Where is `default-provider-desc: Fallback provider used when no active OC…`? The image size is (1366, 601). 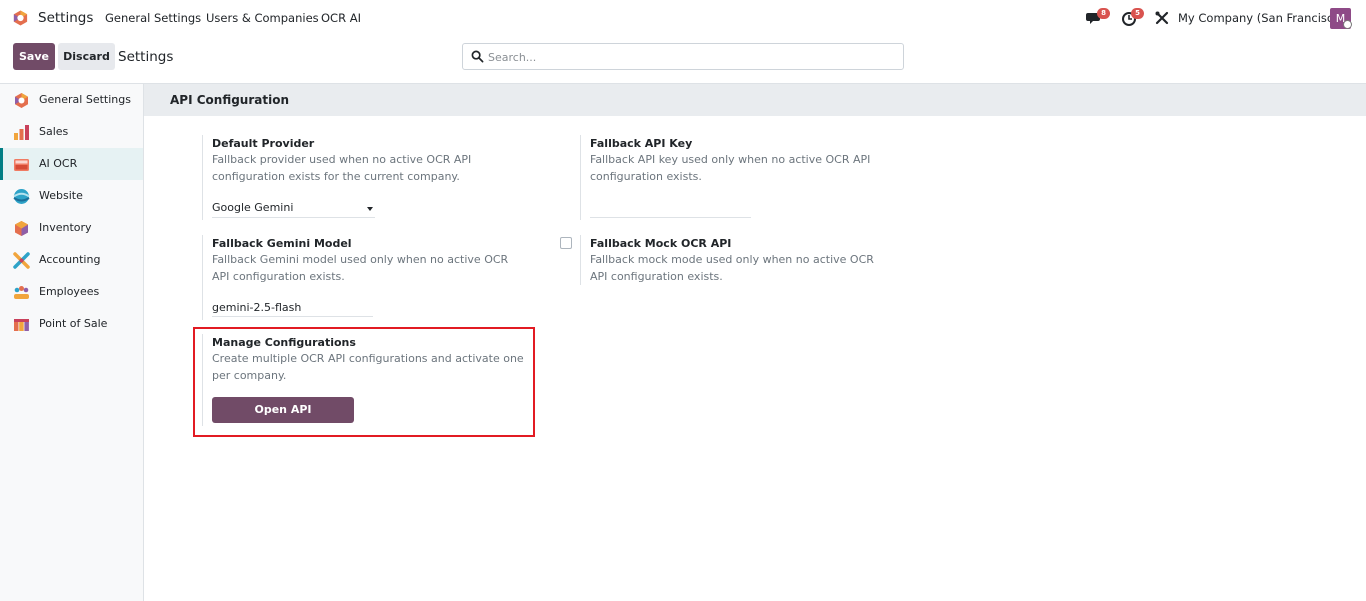
default-provider-desc: Fallback provider used when no active OC… is located at coordinates (342, 168).